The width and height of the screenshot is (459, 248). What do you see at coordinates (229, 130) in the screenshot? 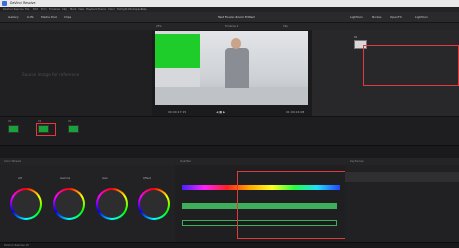
I see `clip-thumbnail-bar: V1 V1 V1` at bounding box center [229, 130].